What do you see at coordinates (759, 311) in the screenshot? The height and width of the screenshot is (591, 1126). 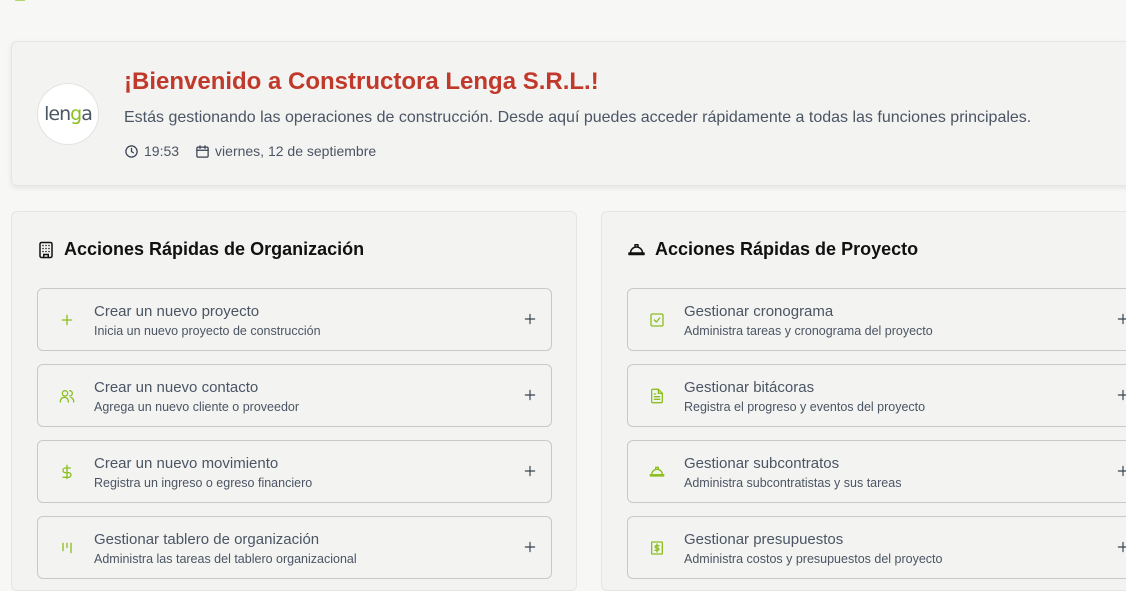 I see `action-title: Gestionar cronograma` at bounding box center [759, 311].